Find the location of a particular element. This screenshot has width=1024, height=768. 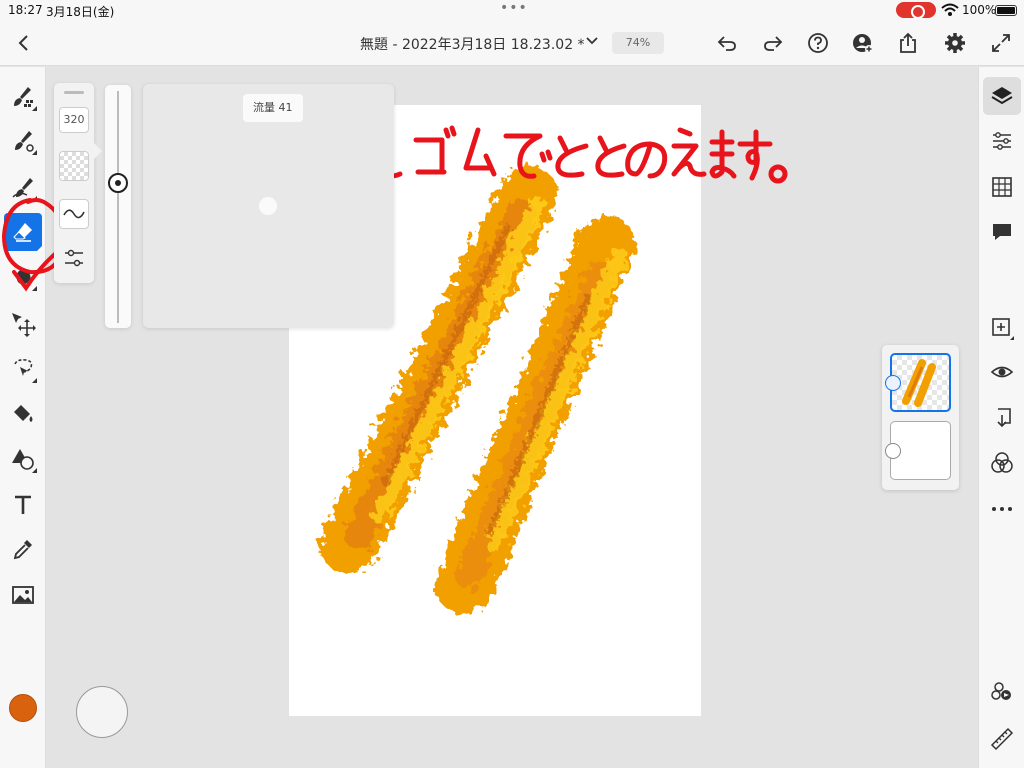

redo-icon is located at coordinates (773, 43).